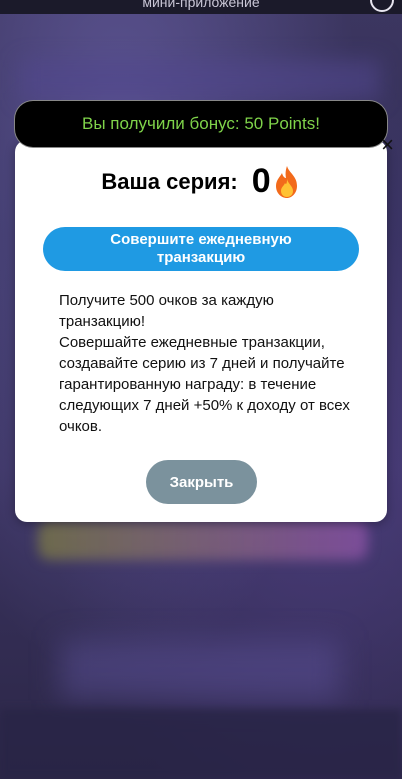 The height and width of the screenshot is (779, 402). I want to click on toast-message: Вы получили бонус: 50 Points!, so click(201, 123).